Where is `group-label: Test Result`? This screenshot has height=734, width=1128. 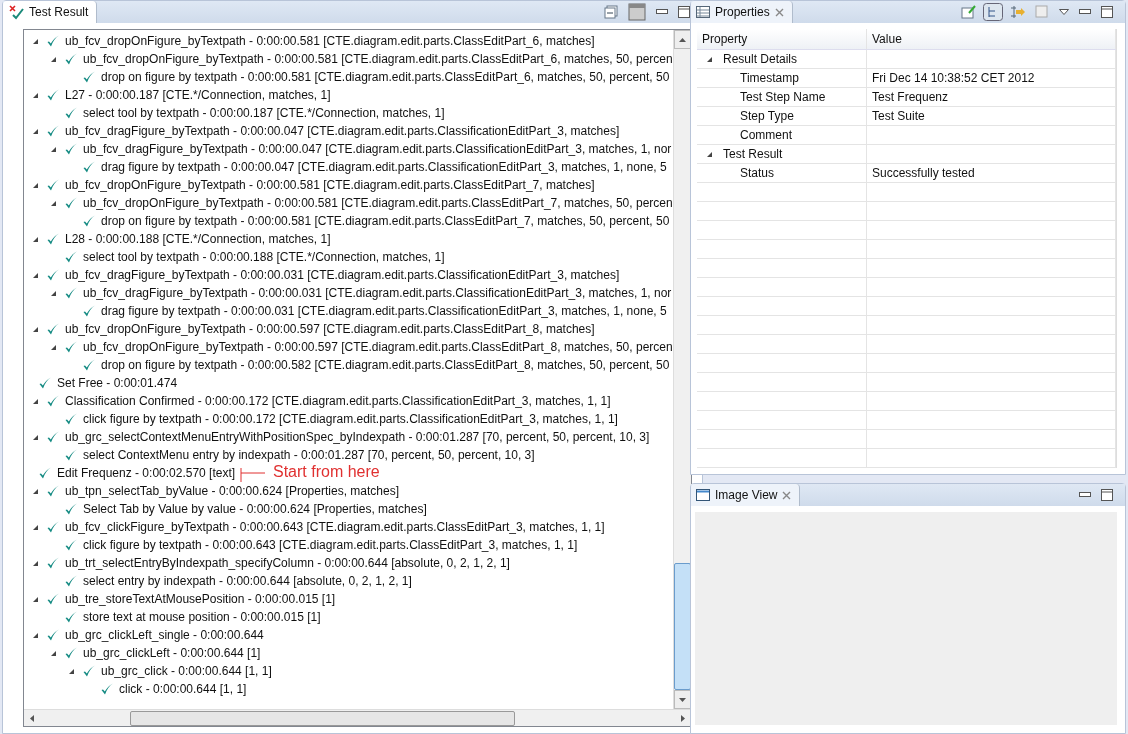 group-label: Test Result is located at coordinates (753, 154).